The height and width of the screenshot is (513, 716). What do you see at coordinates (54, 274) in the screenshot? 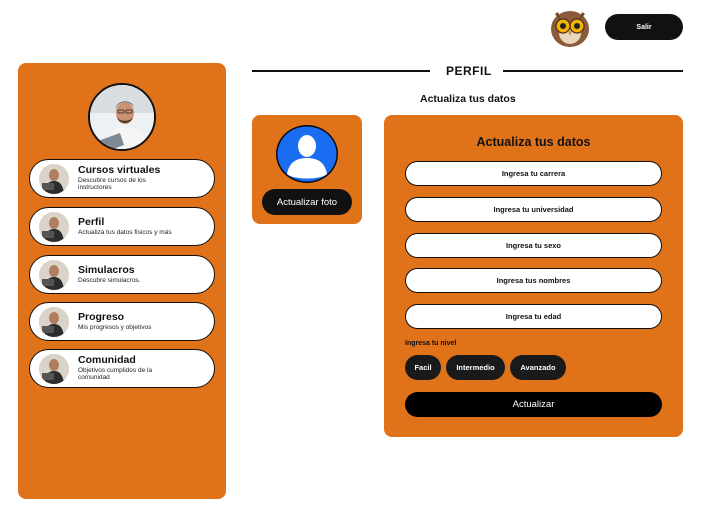
I see `simulation-thumbnail` at bounding box center [54, 274].